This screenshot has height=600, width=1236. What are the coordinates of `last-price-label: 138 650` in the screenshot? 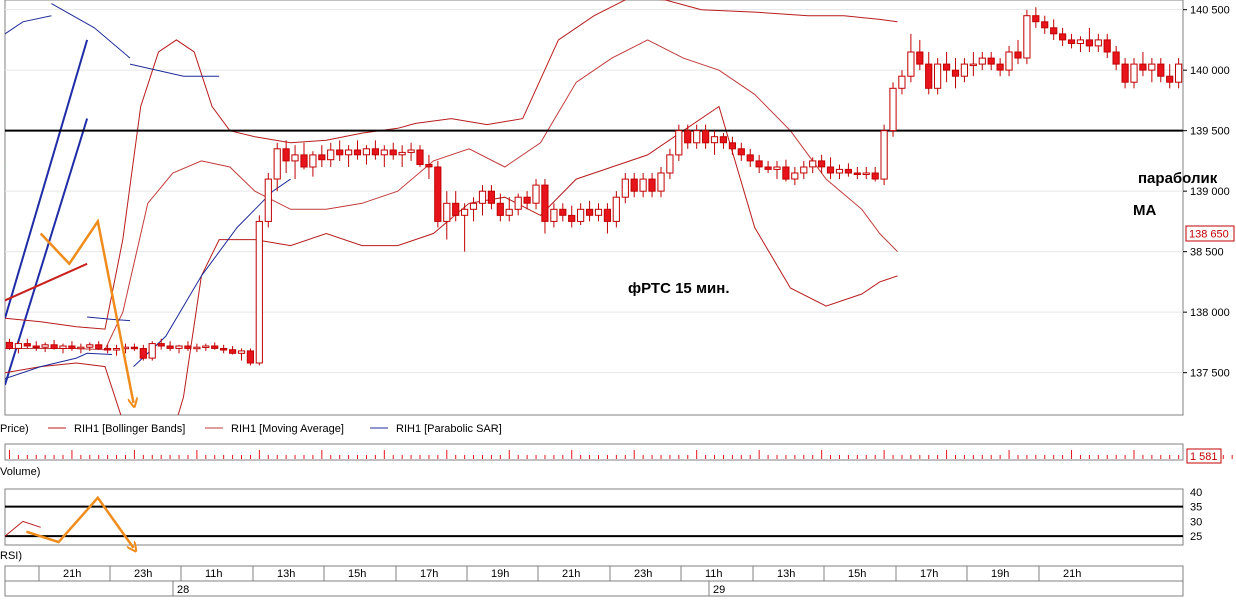 It's located at (1209, 235).